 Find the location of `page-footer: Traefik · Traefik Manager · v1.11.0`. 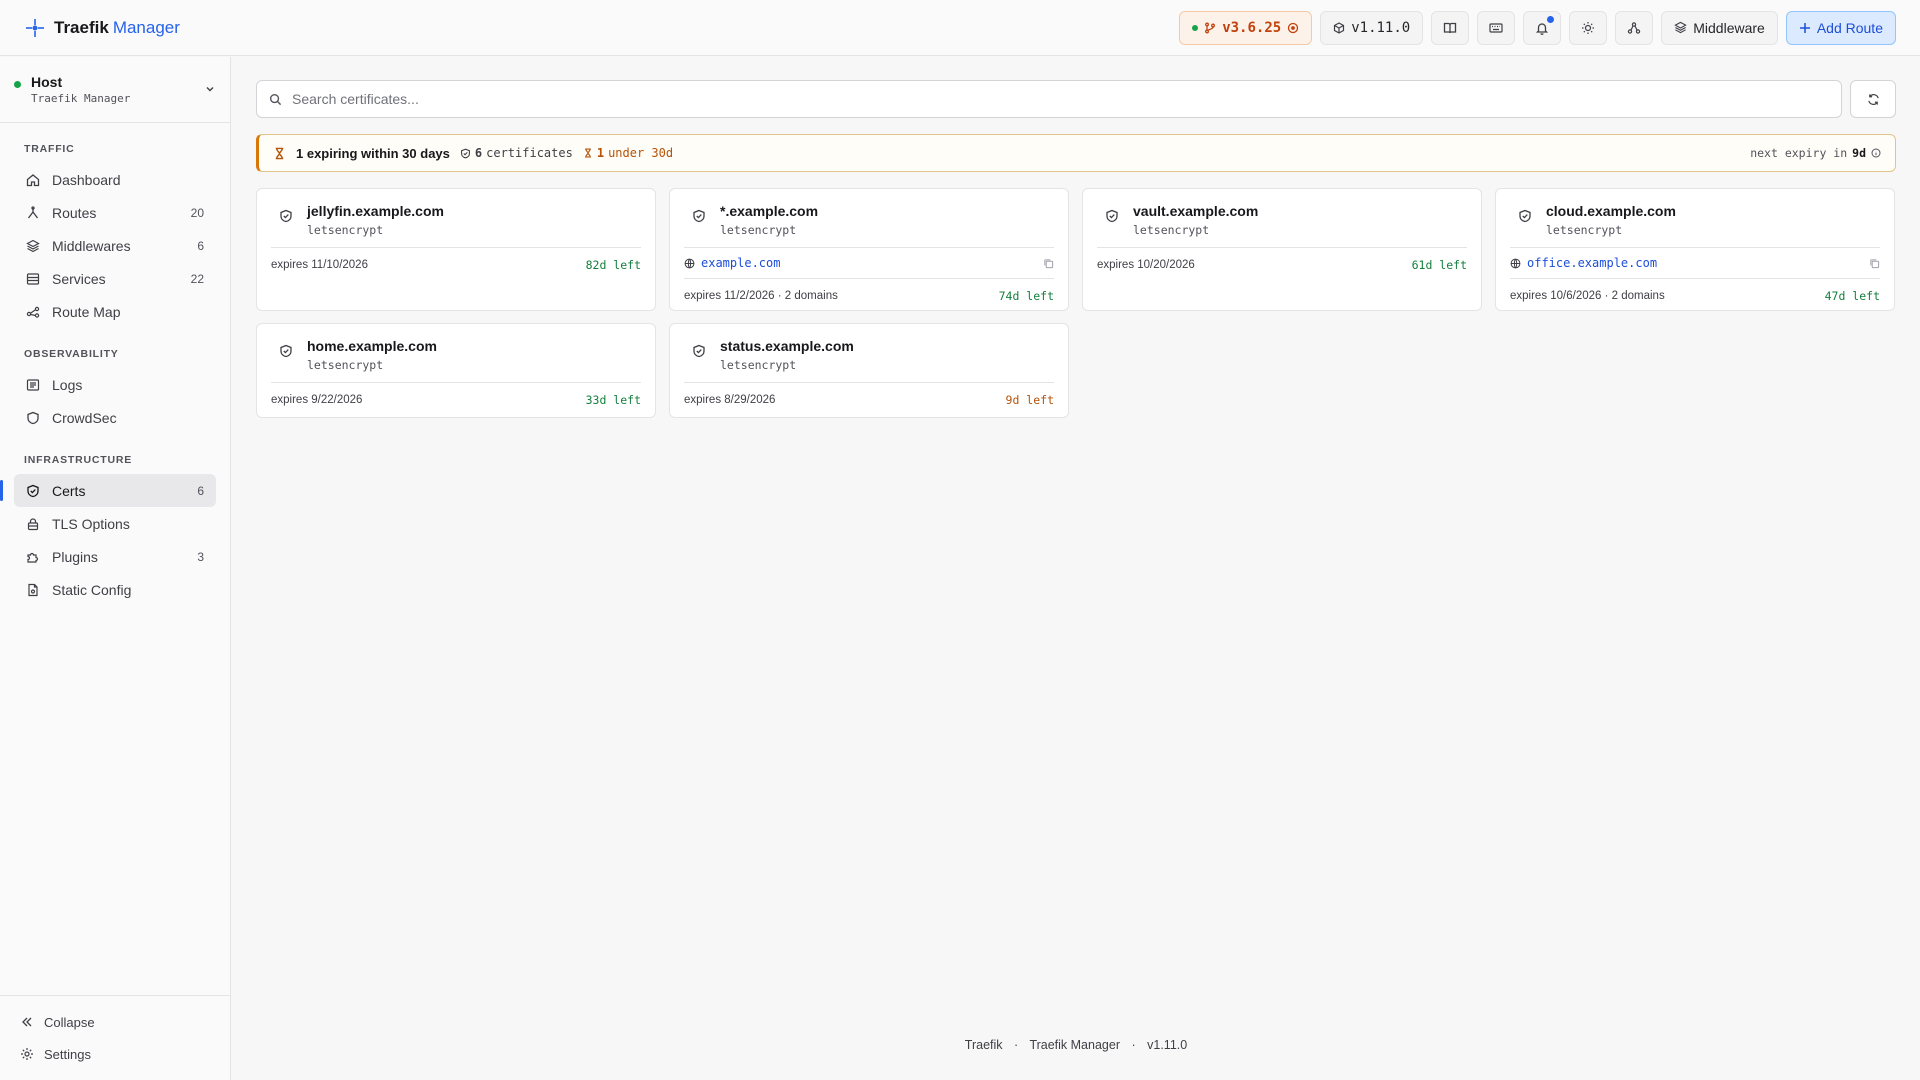

page-footer: Traefik · Traefik Manager · v1.11.0 is located at coordinates (1076, 1045).